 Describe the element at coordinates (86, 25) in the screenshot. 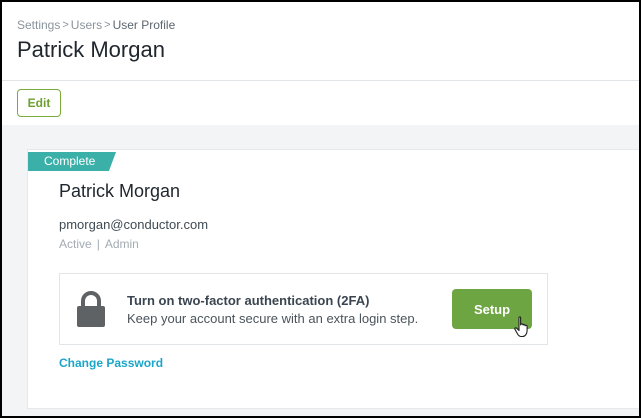

I see `breadcrumb-item-users: Users` at that location.